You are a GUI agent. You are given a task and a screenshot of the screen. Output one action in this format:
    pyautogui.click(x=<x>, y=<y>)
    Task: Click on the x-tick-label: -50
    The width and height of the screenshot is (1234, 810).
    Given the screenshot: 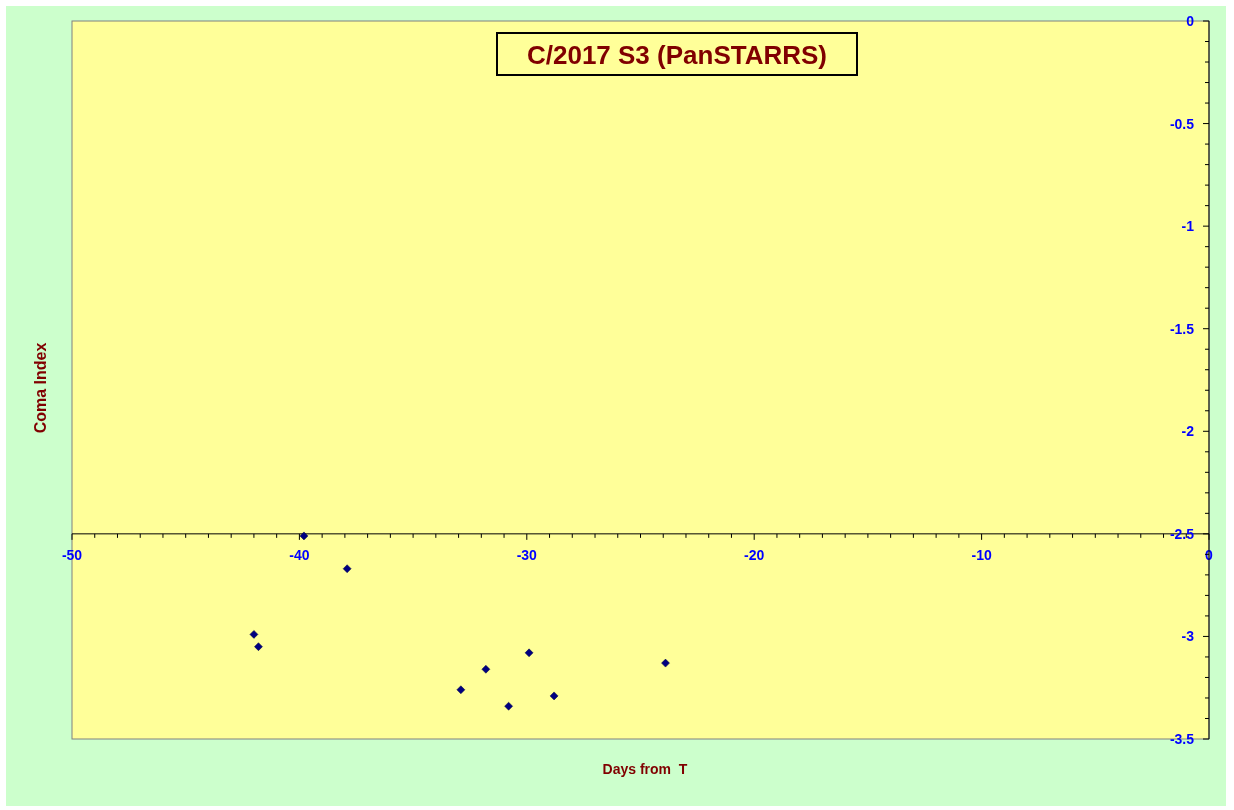 What is the action you would take?
    pyautogui.click(x=72, y=554)
    